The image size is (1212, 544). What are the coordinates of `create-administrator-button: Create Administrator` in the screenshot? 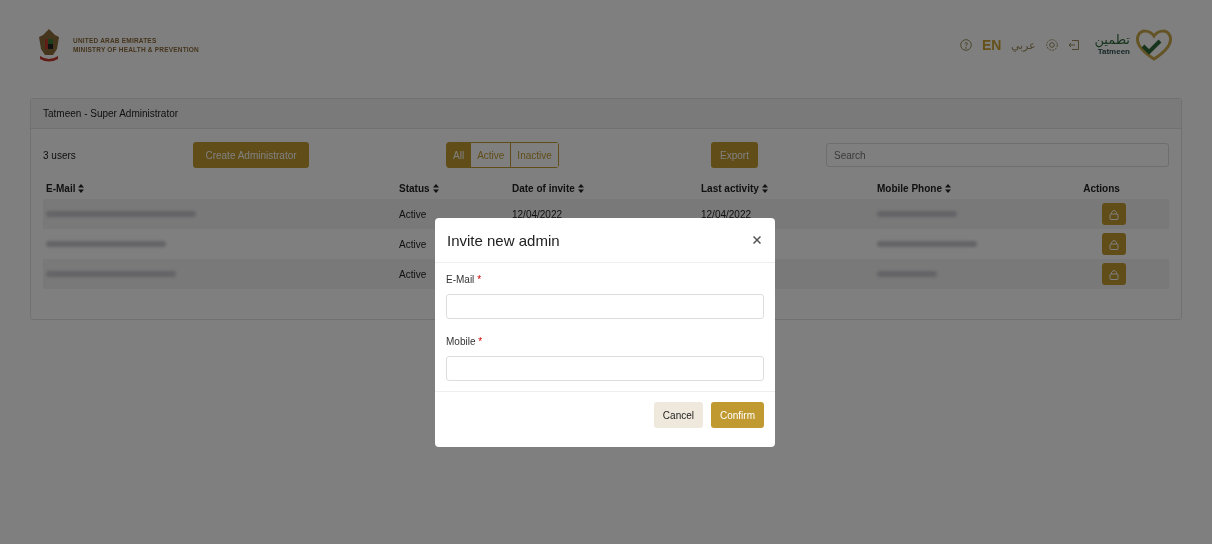 It's located at (251, 155).